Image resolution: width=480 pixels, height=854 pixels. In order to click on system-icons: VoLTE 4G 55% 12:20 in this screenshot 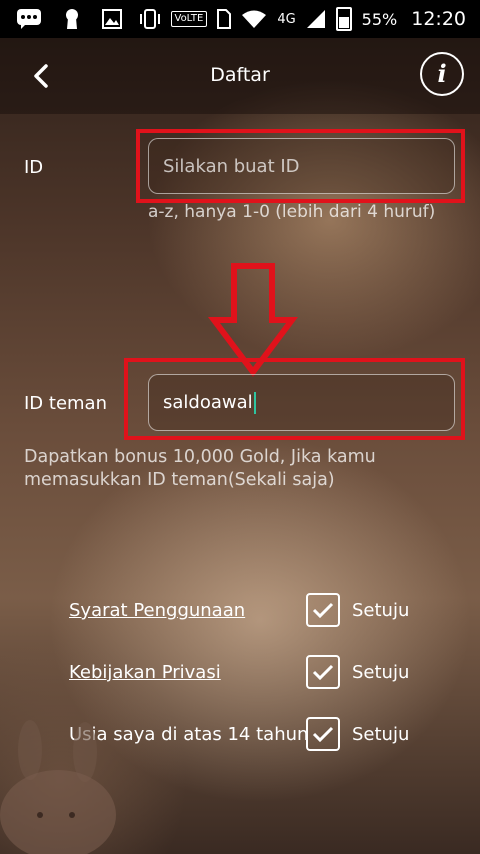, I will do `click(302, 19)`.